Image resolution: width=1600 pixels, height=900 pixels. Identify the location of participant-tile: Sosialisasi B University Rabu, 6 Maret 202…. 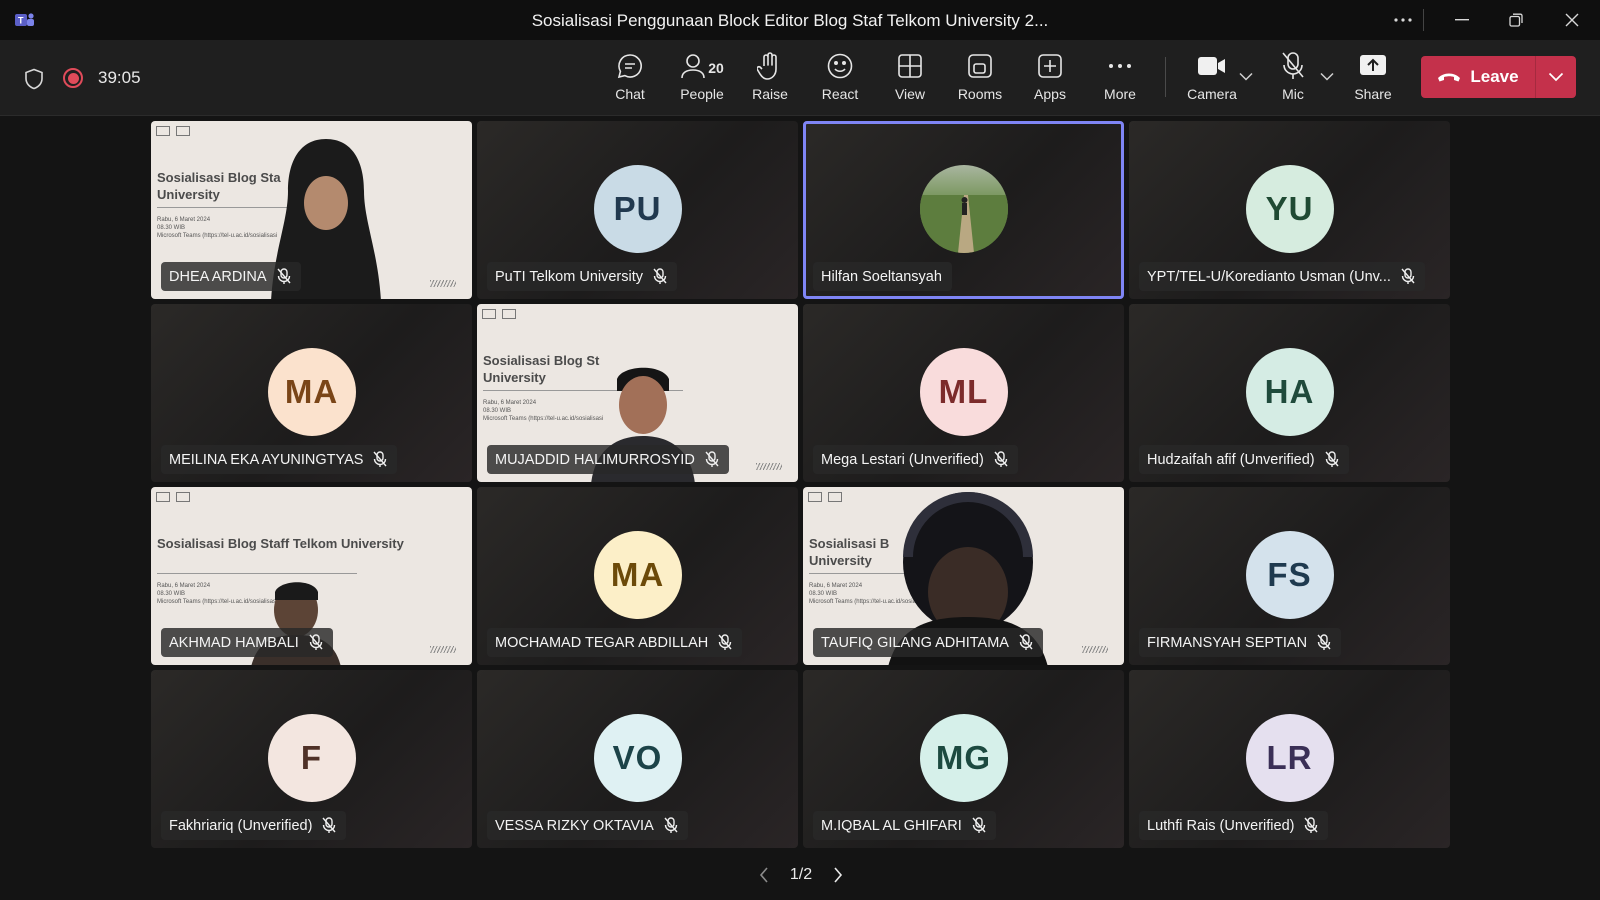
(963, 576).